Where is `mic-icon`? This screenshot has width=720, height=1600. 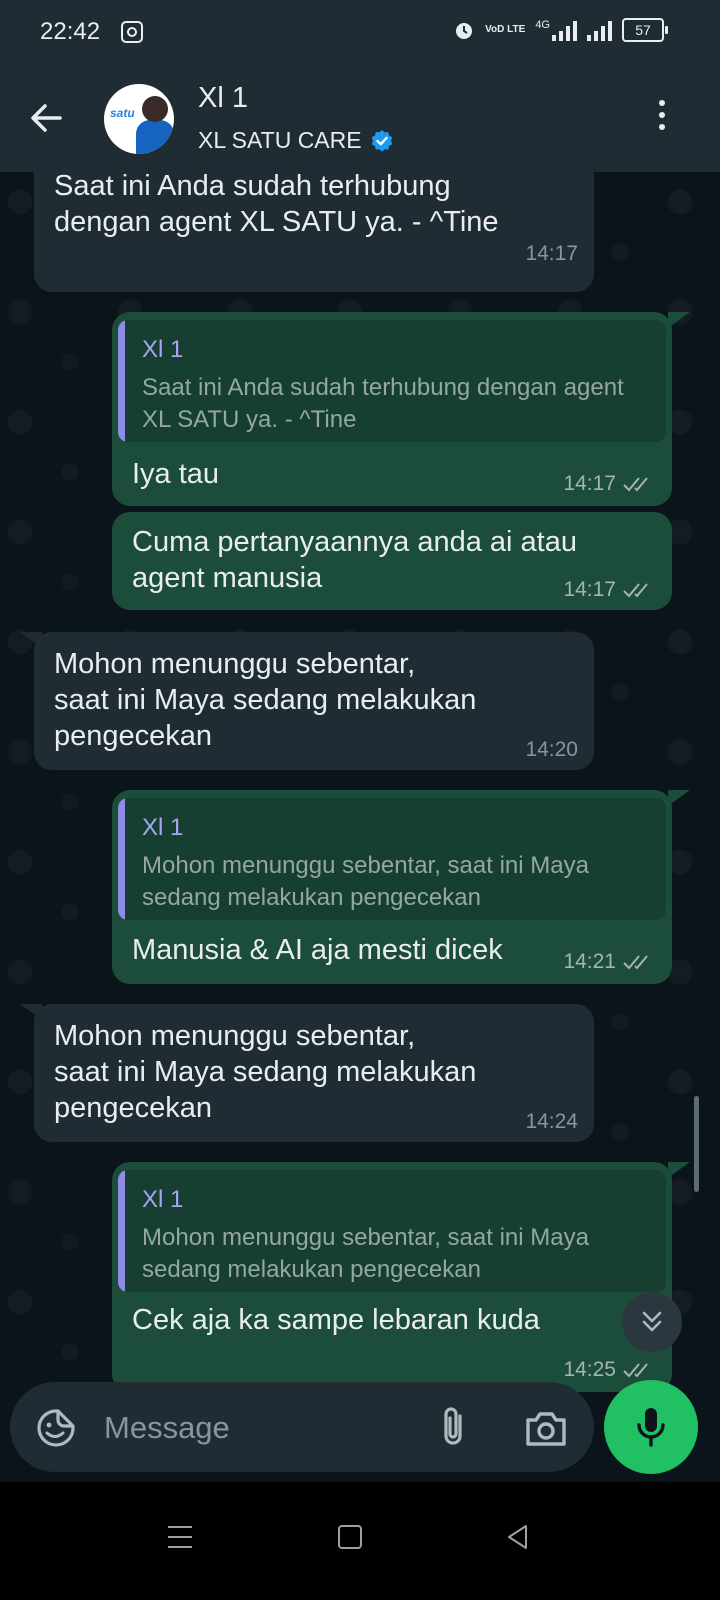 mic-icon is located at coordinates (651, 1427).